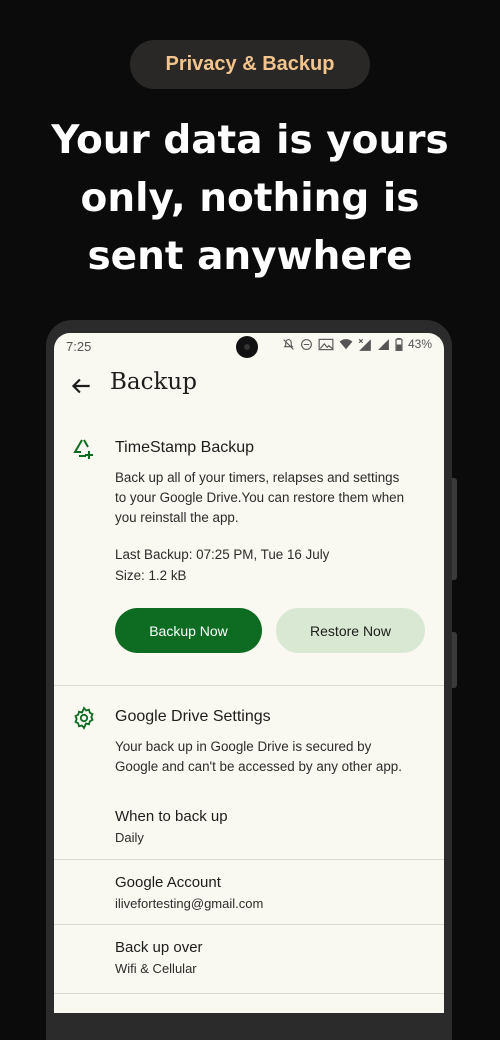 The width and height of the screenshot is (500, 1040). I want to click on camera-cutout, so click(247, 347).